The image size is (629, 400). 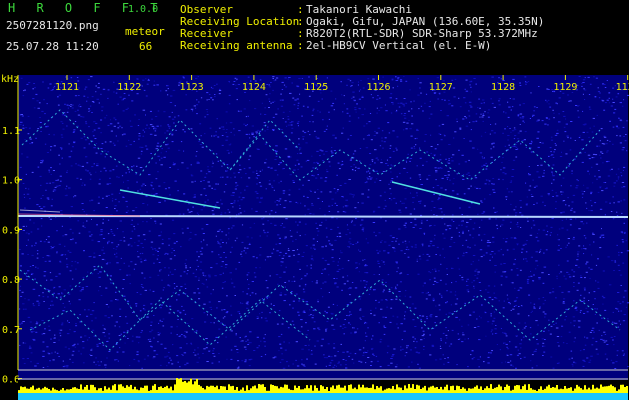 I want to click on time-tick-label: 1122, so click(x=129, y=87).